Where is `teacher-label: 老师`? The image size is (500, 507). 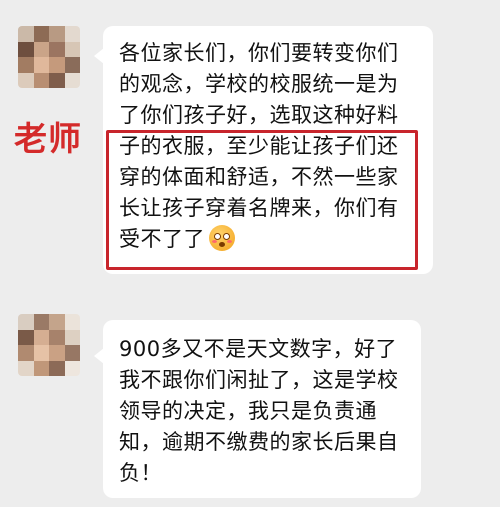 teacher-label: 老师 is located at coordinates (48, 138).